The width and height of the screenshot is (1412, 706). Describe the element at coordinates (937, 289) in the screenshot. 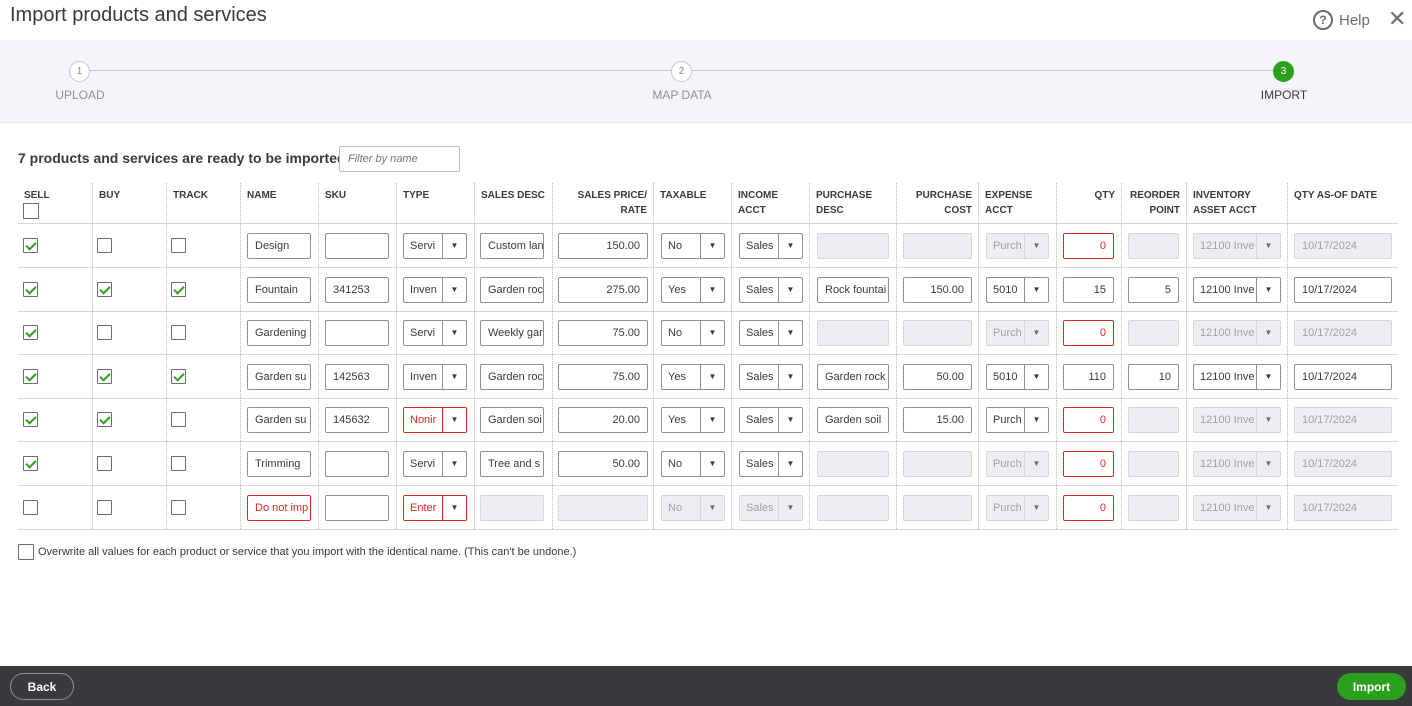

I see `purchase-cost-field: 150.00` at that location.